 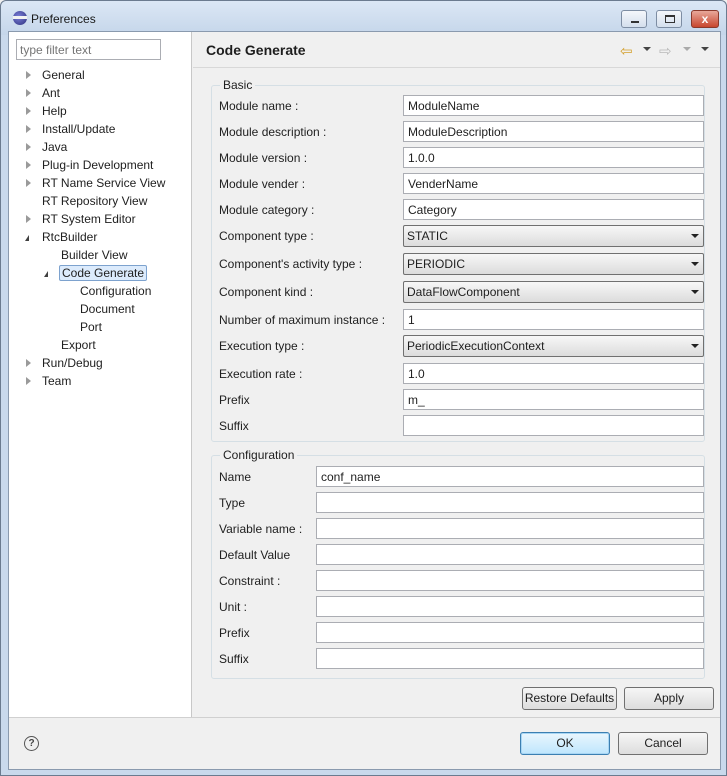 I want to click on configuration-field-label: Name, so click(x=235, y=477).